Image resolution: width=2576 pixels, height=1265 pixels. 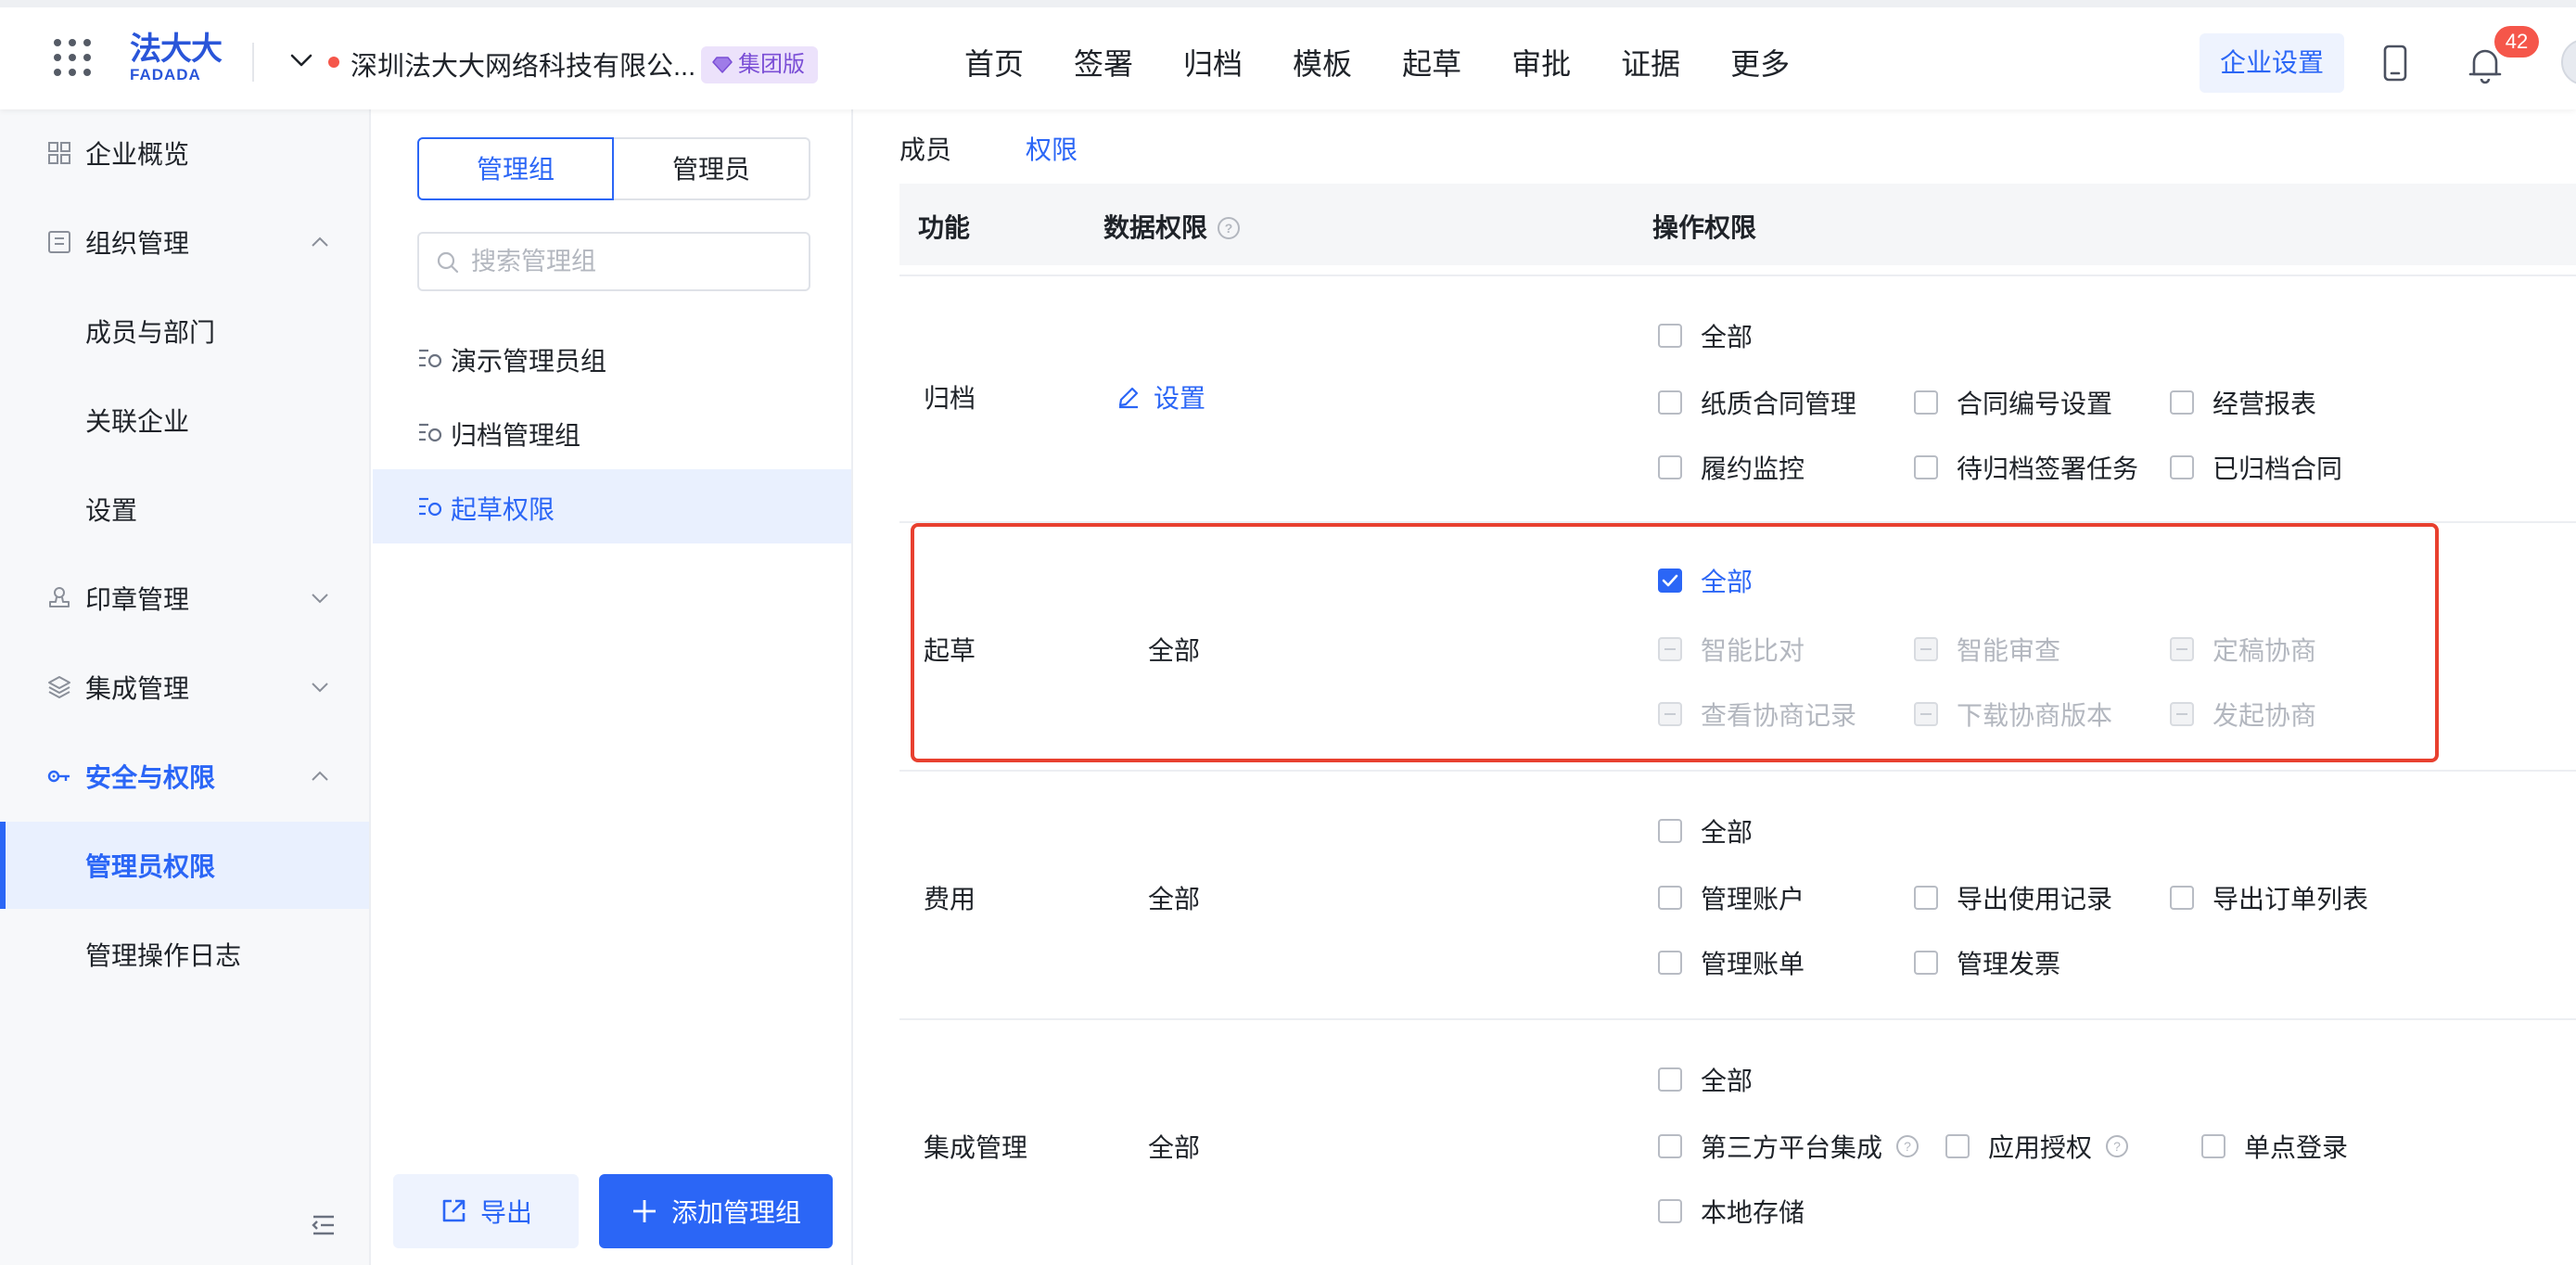 What do you see at coordinates (612, 432) in the screenshot?
I see `group-item: 归档管理组` at bounding box center [612, 432].